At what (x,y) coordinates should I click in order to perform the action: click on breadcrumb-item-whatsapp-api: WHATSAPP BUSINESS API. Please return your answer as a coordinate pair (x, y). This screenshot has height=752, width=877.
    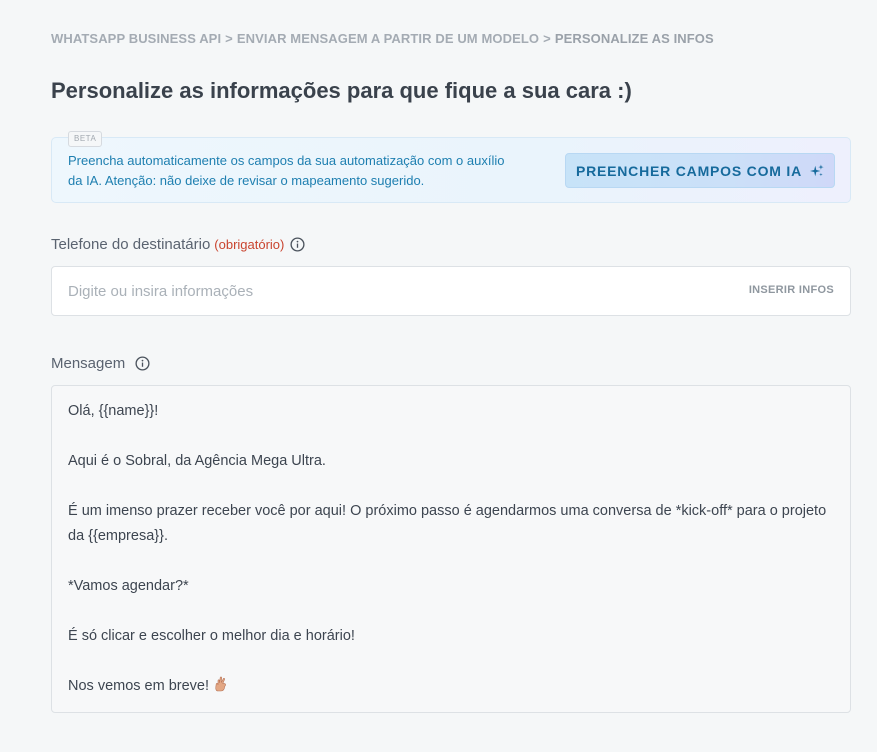
    Looking at the image, I should click on (136, 38).